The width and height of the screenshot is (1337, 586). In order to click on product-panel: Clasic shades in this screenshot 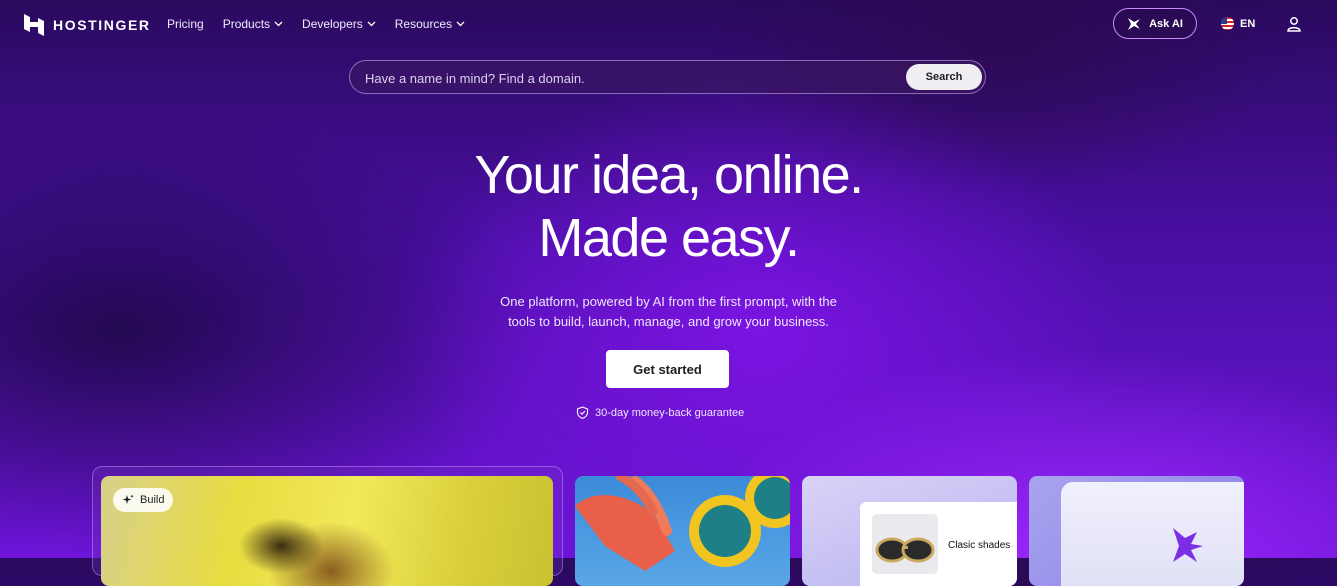, I will do `click(938, 544)`.